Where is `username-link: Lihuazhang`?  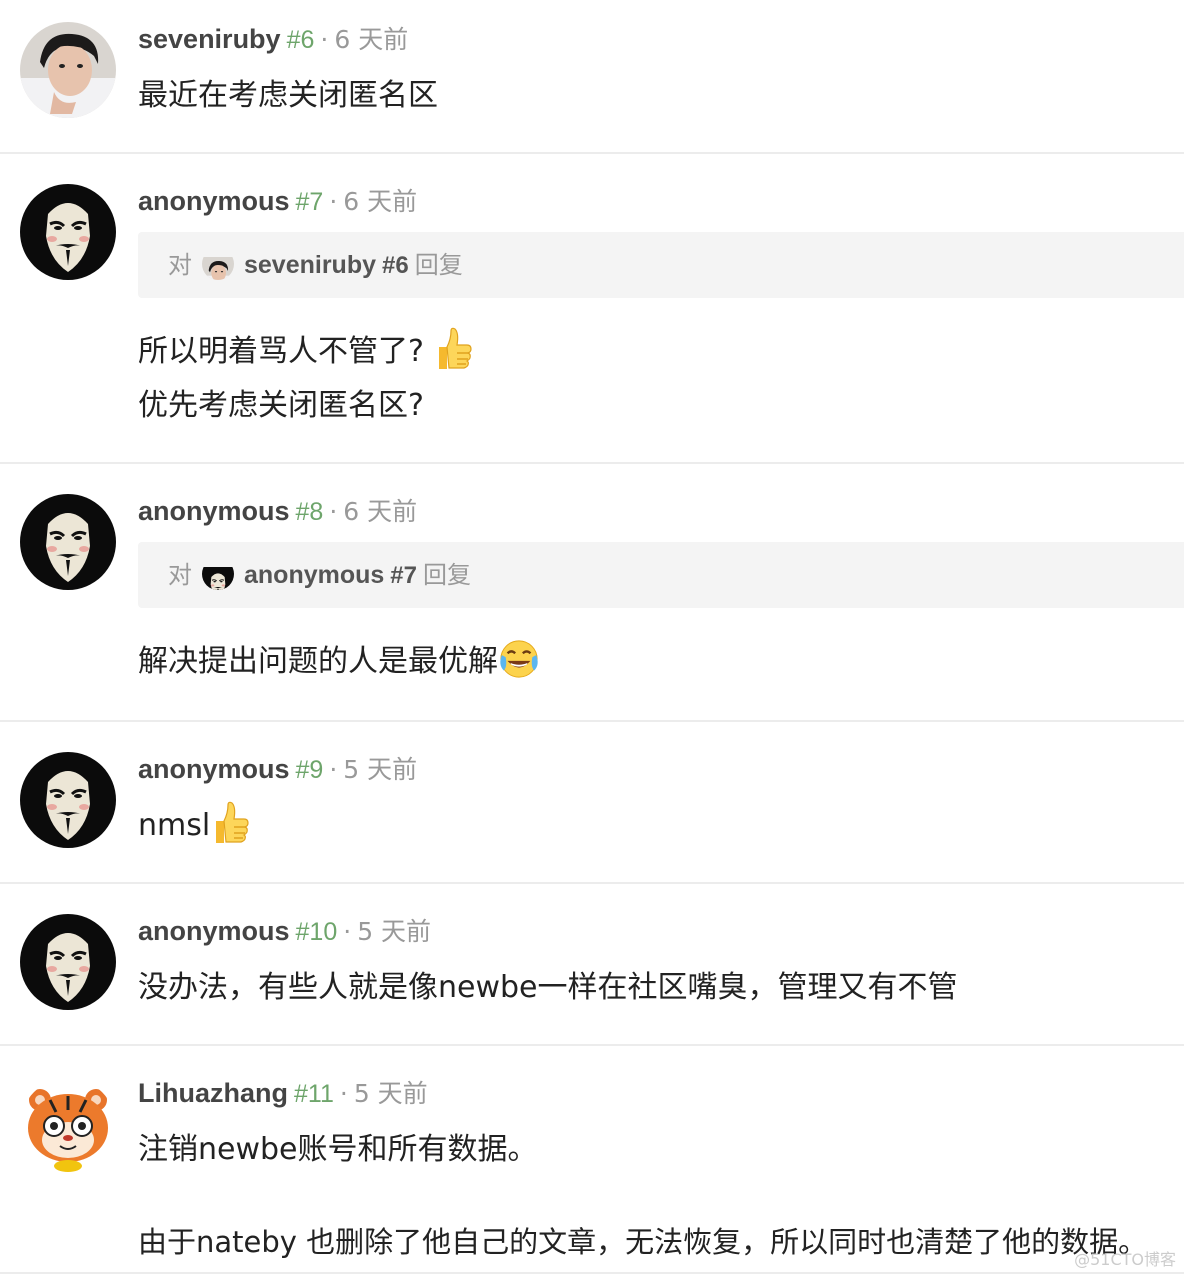
username-link: Lihuazhang is located at coordinates (213, 1093).